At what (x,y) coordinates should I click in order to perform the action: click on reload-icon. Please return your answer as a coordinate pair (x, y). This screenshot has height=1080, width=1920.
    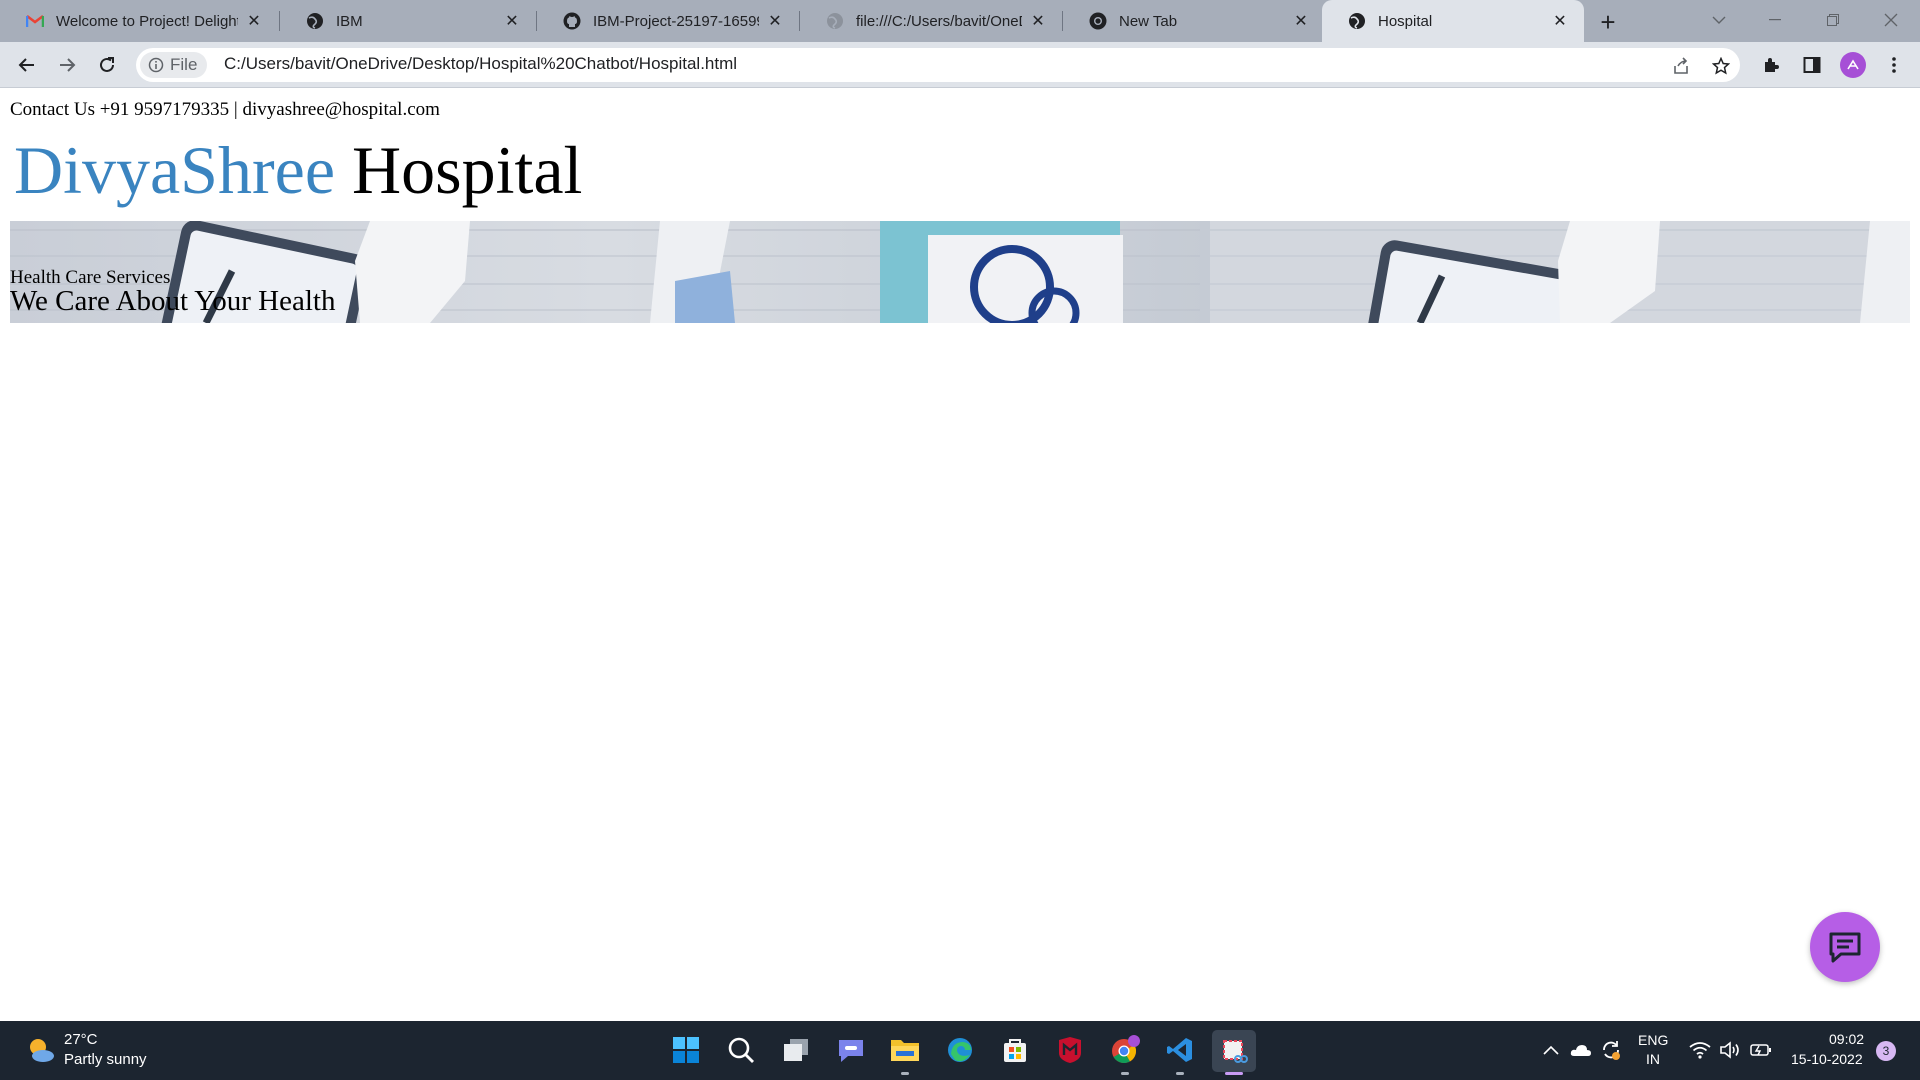
    Looking at the image, I should click on (107, 64).